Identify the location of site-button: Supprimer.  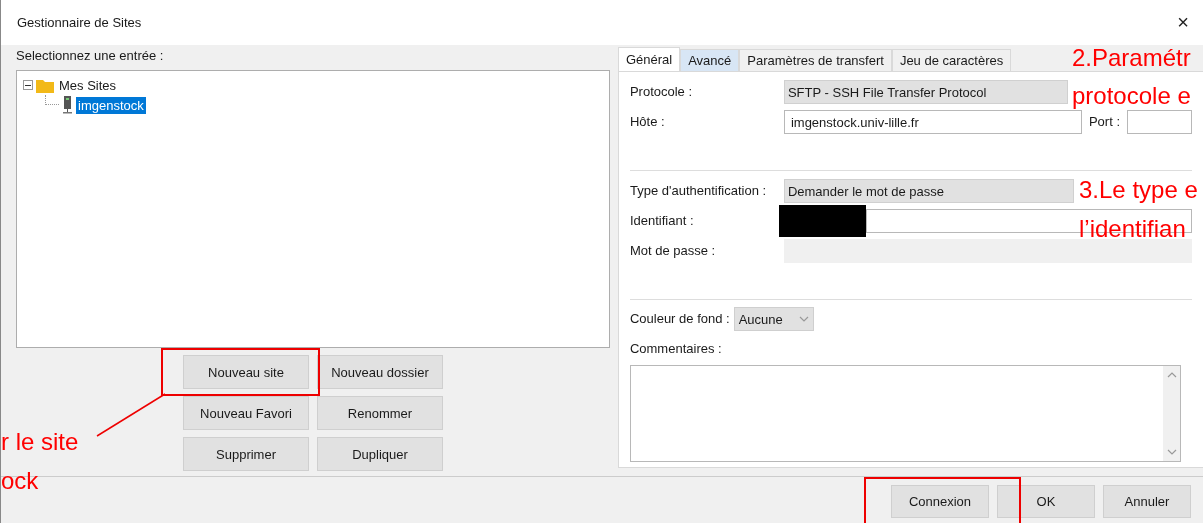
(246, 454).